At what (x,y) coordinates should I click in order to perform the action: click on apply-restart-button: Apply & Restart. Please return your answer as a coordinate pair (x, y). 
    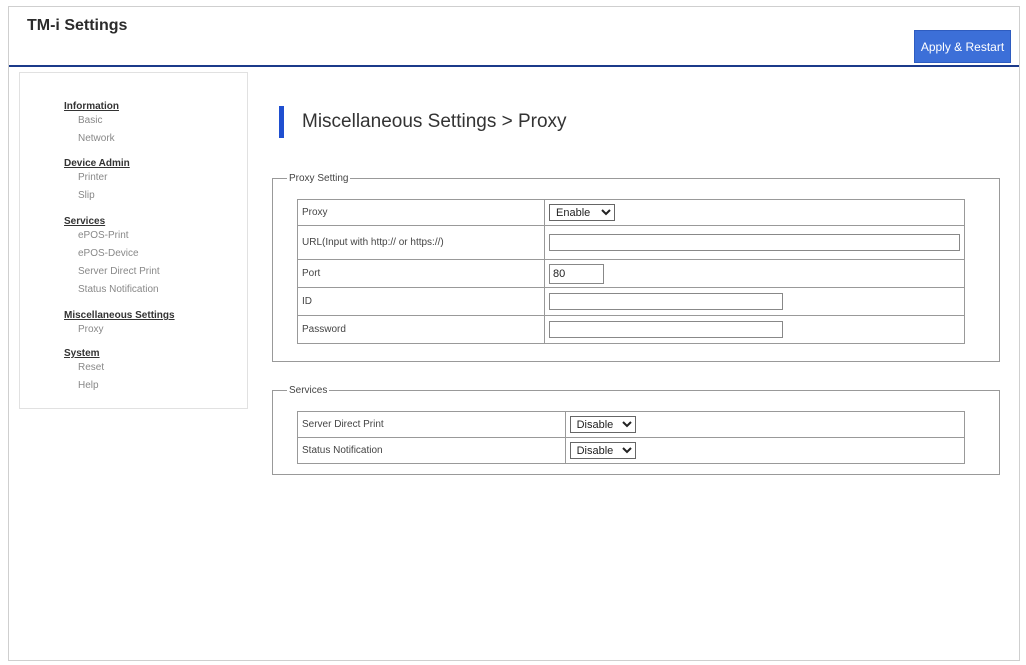
    Looking at the image, I should click on (962, 46).